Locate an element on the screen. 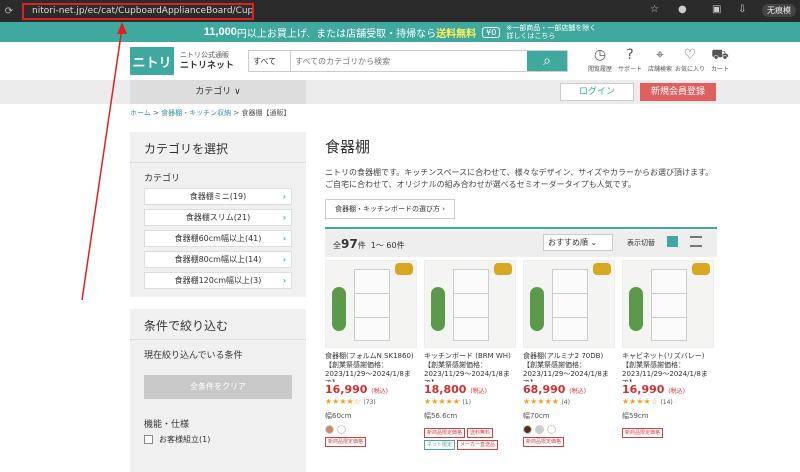 The width and height of the screenshot is (800, 472). profile-badge: 无痕模 is located at coordinates (779, 10).